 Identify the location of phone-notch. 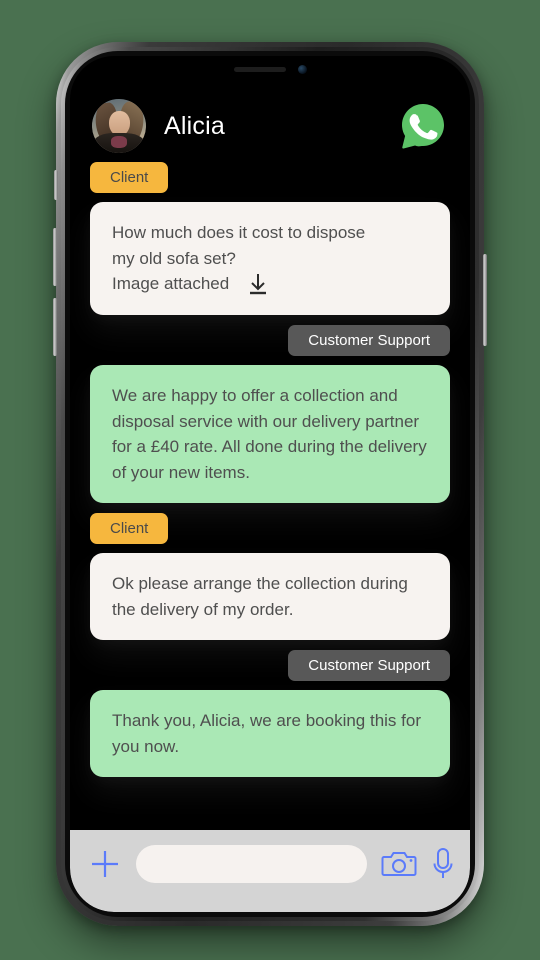
(270, 69).